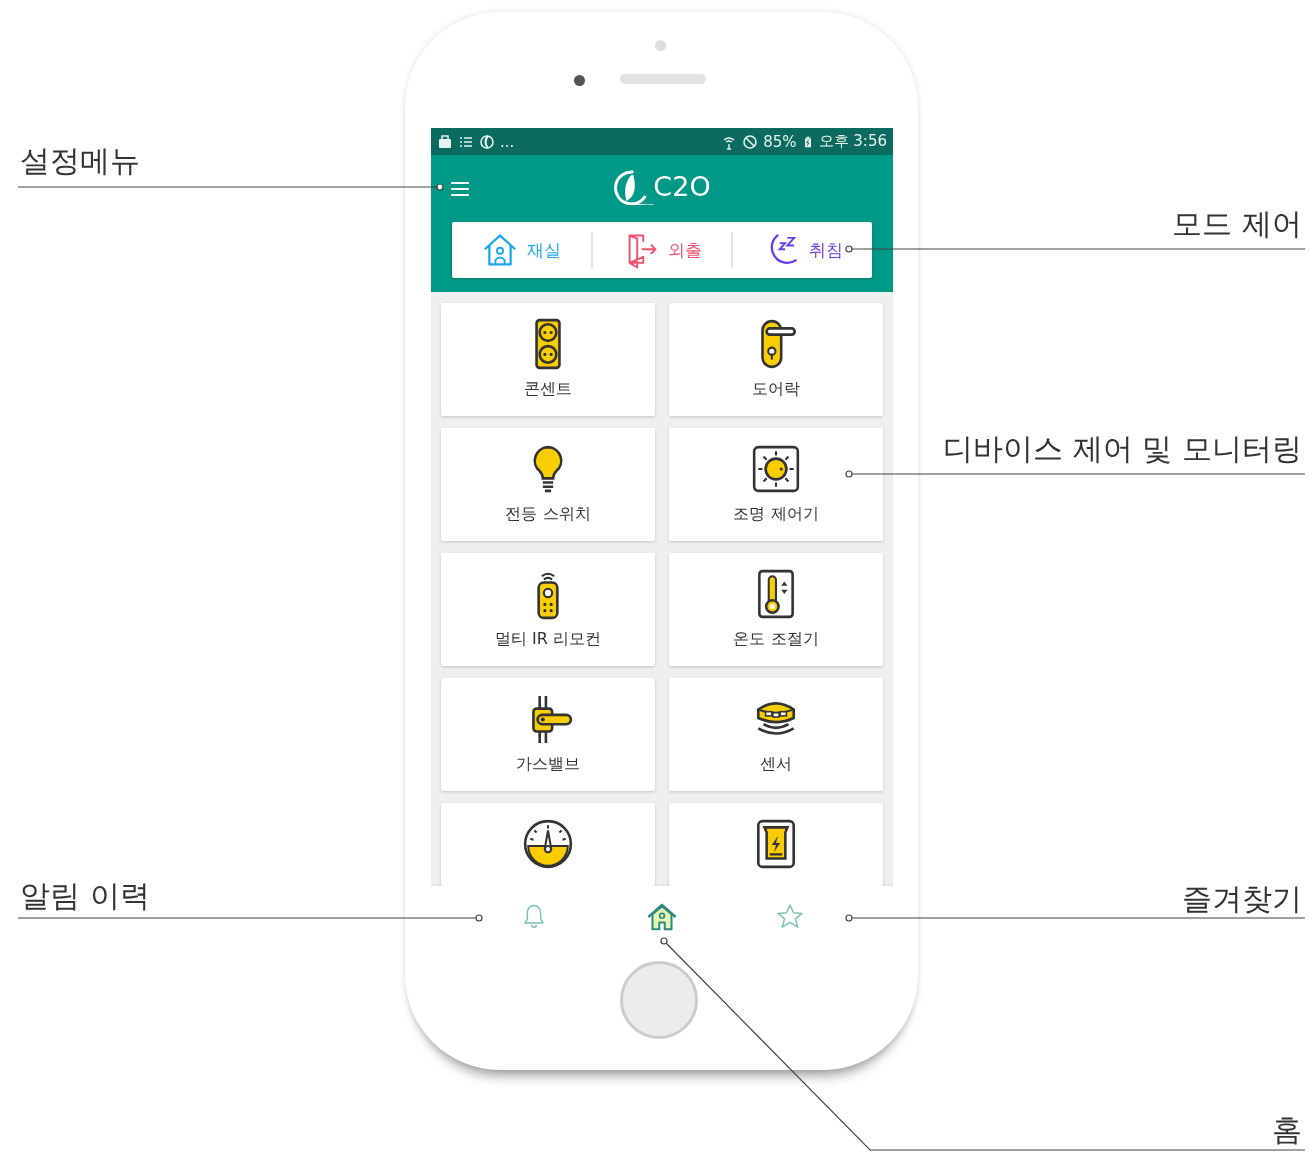  I want to click on device-card: 조명 제어기, so click(776, 484).